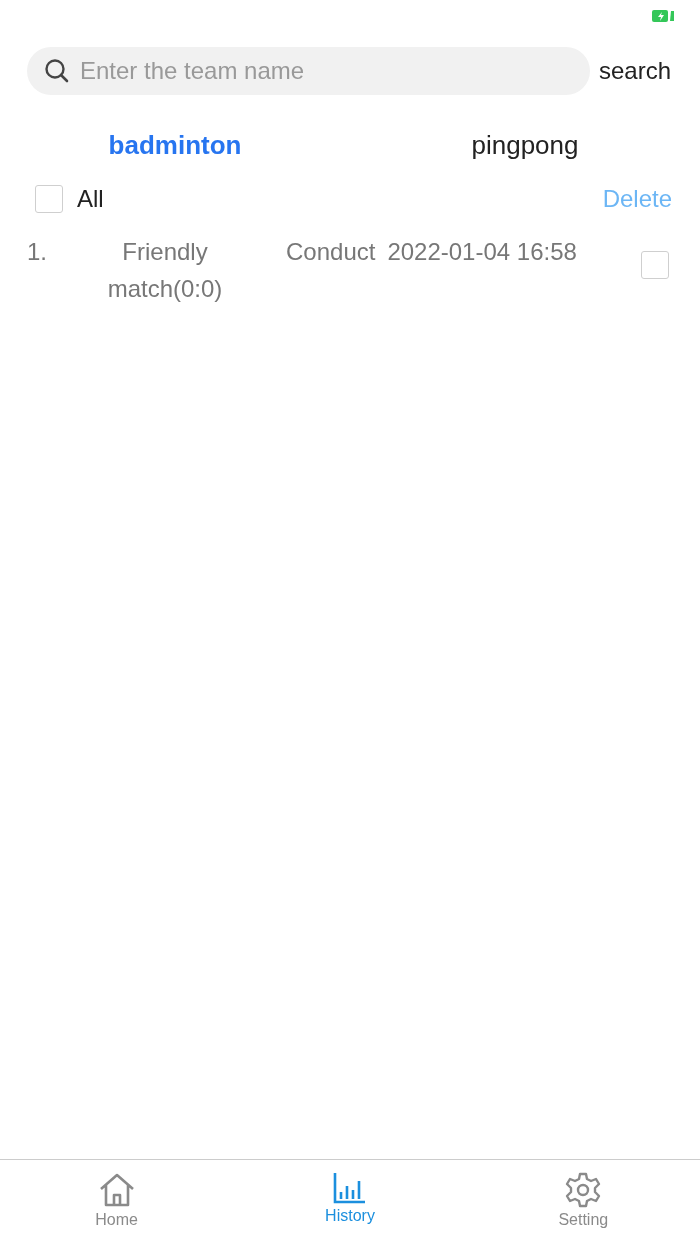 The height and width of the screenshot is (1244, 700). What do you see at coordinates (175, 145) in the screenshot?
I see `sport-tab: badminton` at bounding box center [175, 145].